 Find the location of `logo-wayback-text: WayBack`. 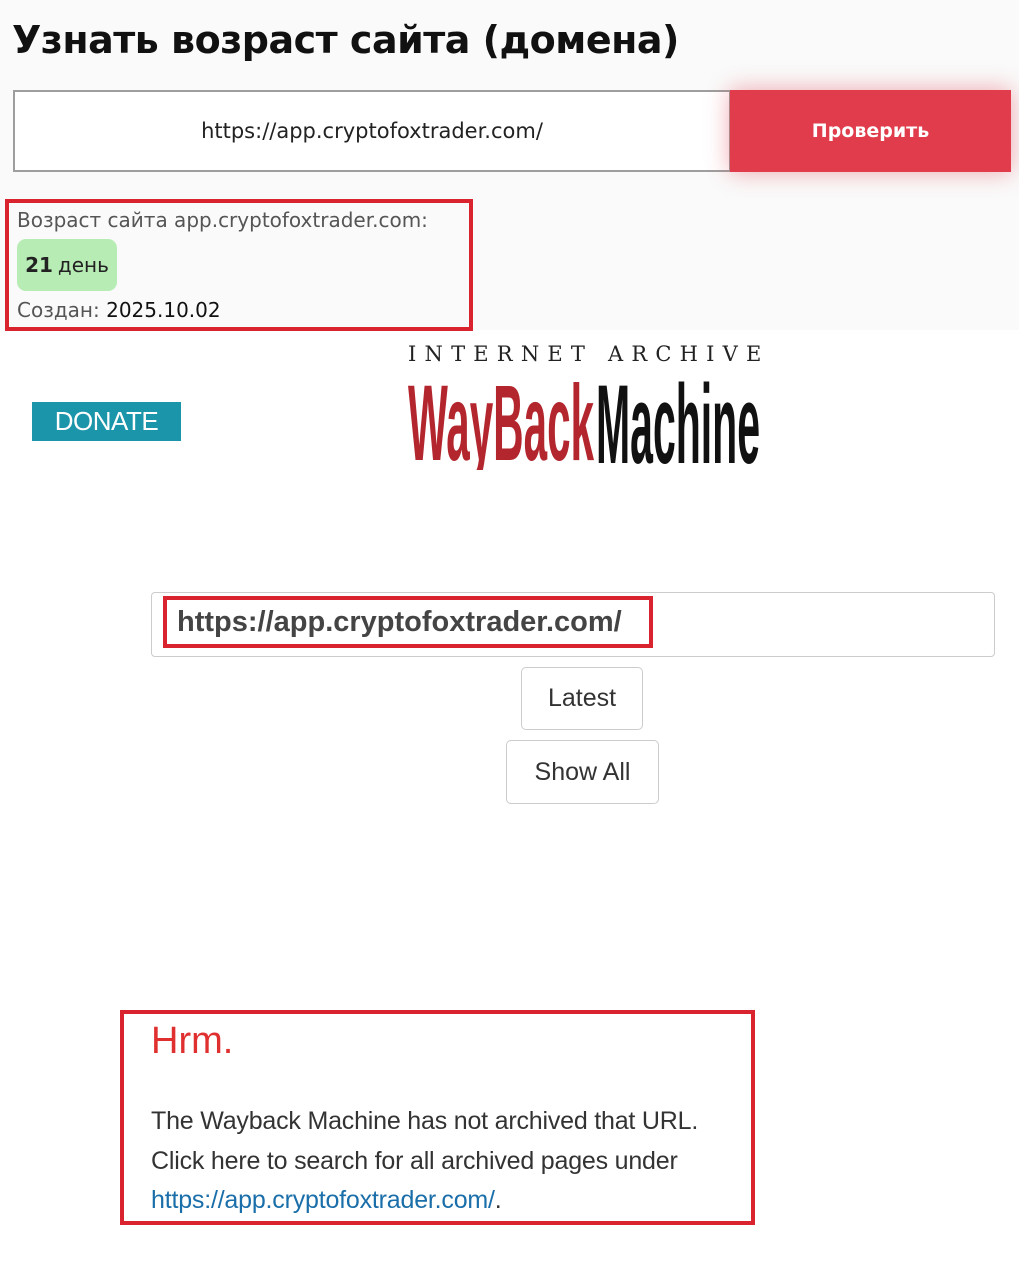

logo-wayback-text: WayBack is located at coordinates (501, 421).